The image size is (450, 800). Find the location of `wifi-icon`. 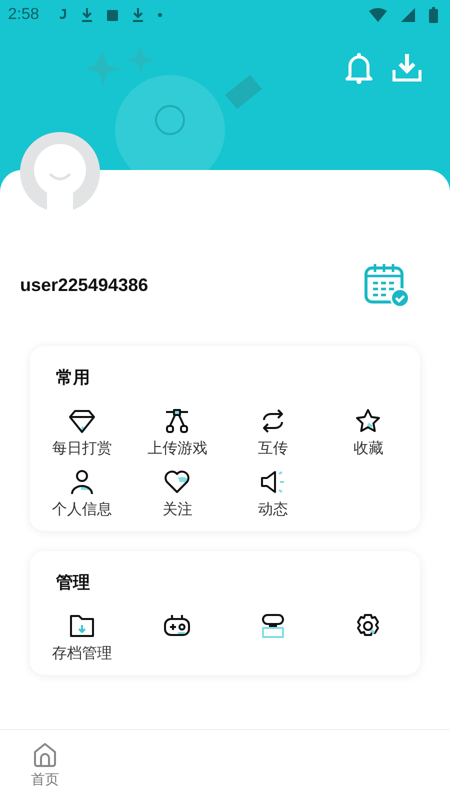

wifi-icon is located at coordinates (378, 15).